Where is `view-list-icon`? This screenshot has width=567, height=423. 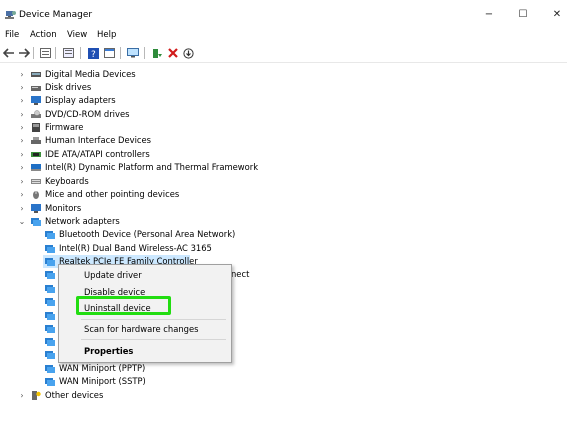
view-list-icon is located at coordinates (68, 53).